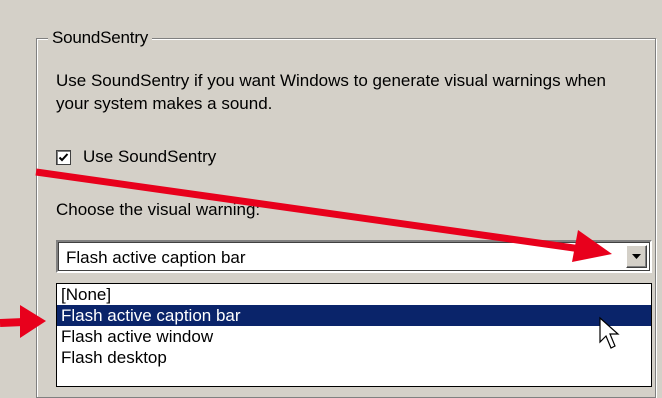 This screenshot has height=398, width=662. I want to click on visual-warning-combobox: Flash active caption bar, so click(354, 256).